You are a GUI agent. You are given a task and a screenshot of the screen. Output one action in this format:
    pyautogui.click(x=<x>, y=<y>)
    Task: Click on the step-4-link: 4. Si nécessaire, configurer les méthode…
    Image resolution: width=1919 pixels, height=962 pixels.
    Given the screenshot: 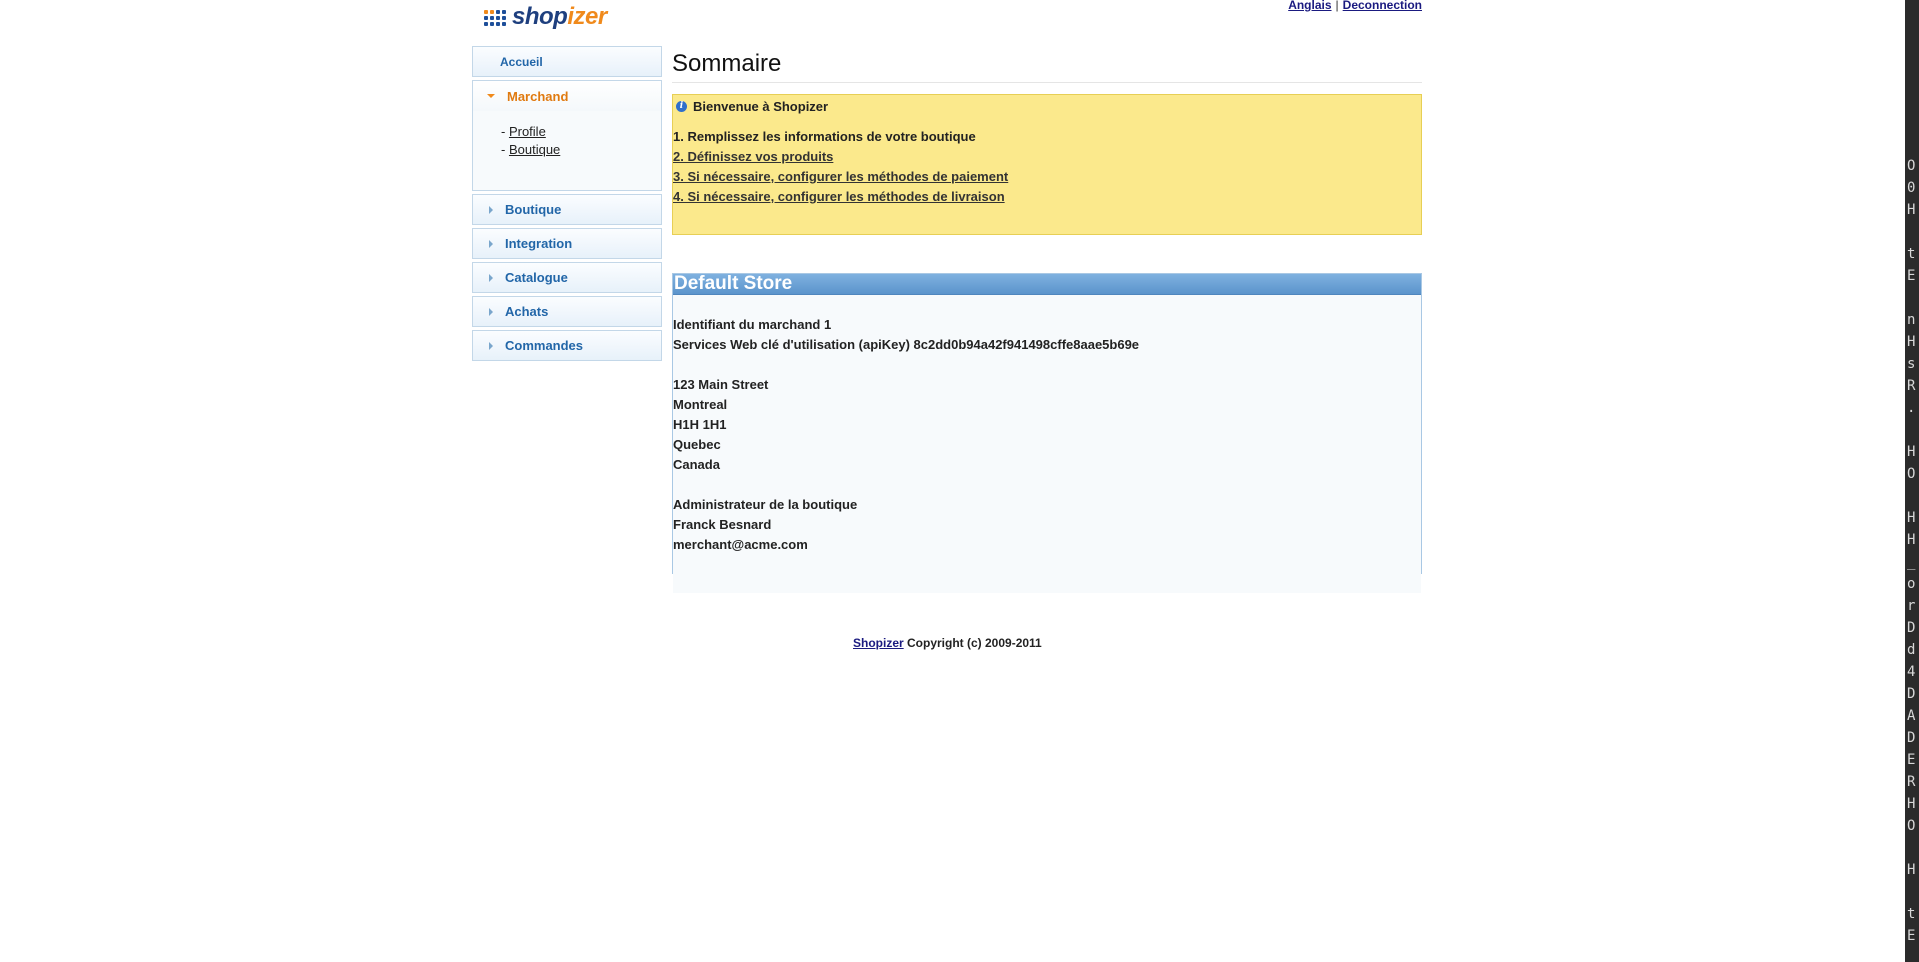 What is the action you would take?
    pyautogui.click(x=839, y=196)
    